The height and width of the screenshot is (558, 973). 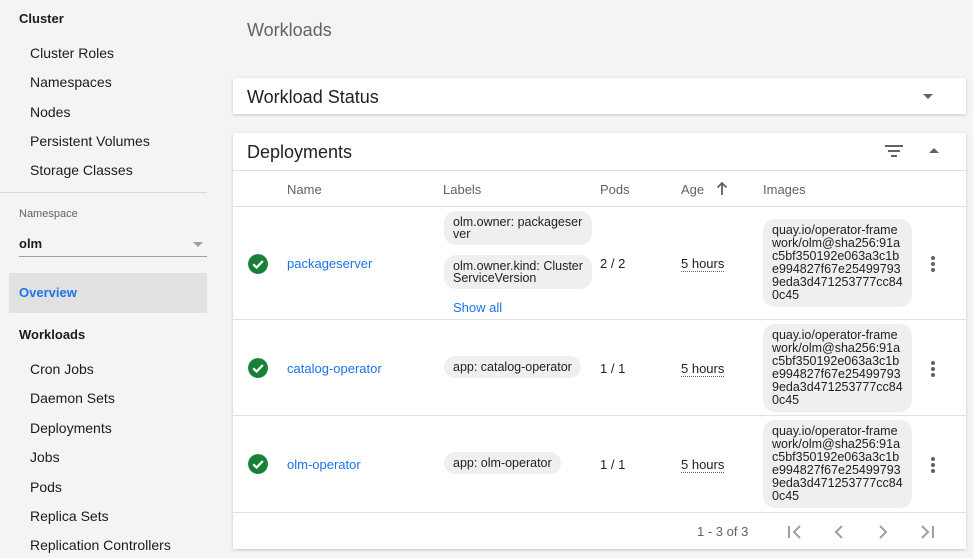 I want to click on sidebar-item-storage-classes: Storage Classes, so click(x=81, y=170).